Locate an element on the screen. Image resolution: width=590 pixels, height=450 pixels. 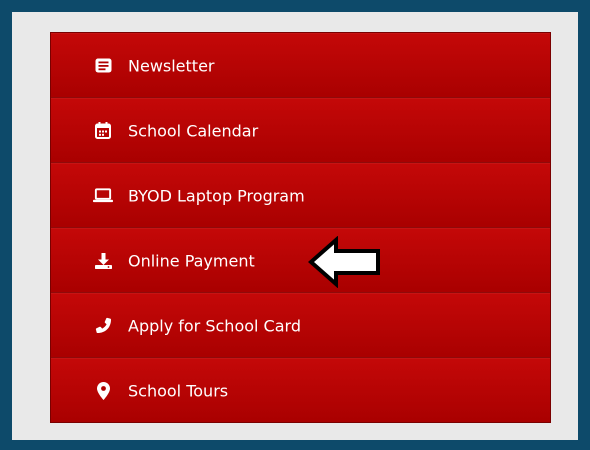
phone-icon is located at coordinates (103, 326).